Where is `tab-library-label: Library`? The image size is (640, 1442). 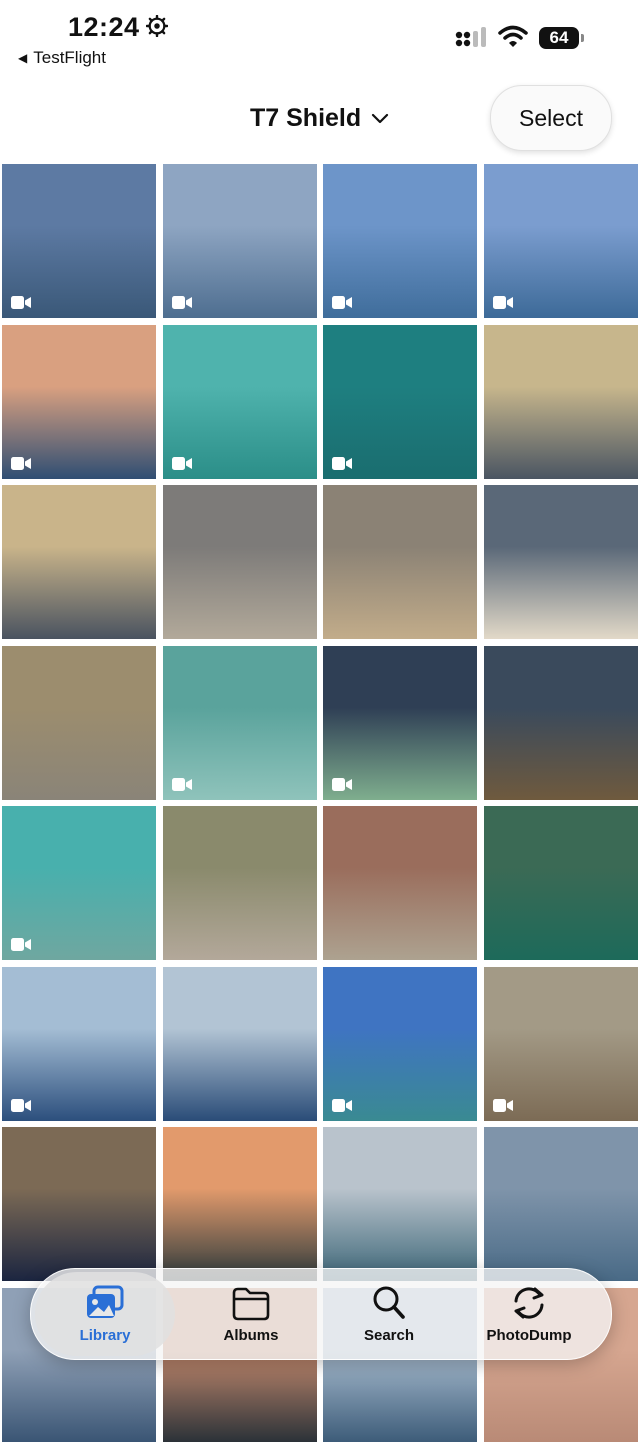 tab-library-label: Library is located at coordinates (105, 1335).